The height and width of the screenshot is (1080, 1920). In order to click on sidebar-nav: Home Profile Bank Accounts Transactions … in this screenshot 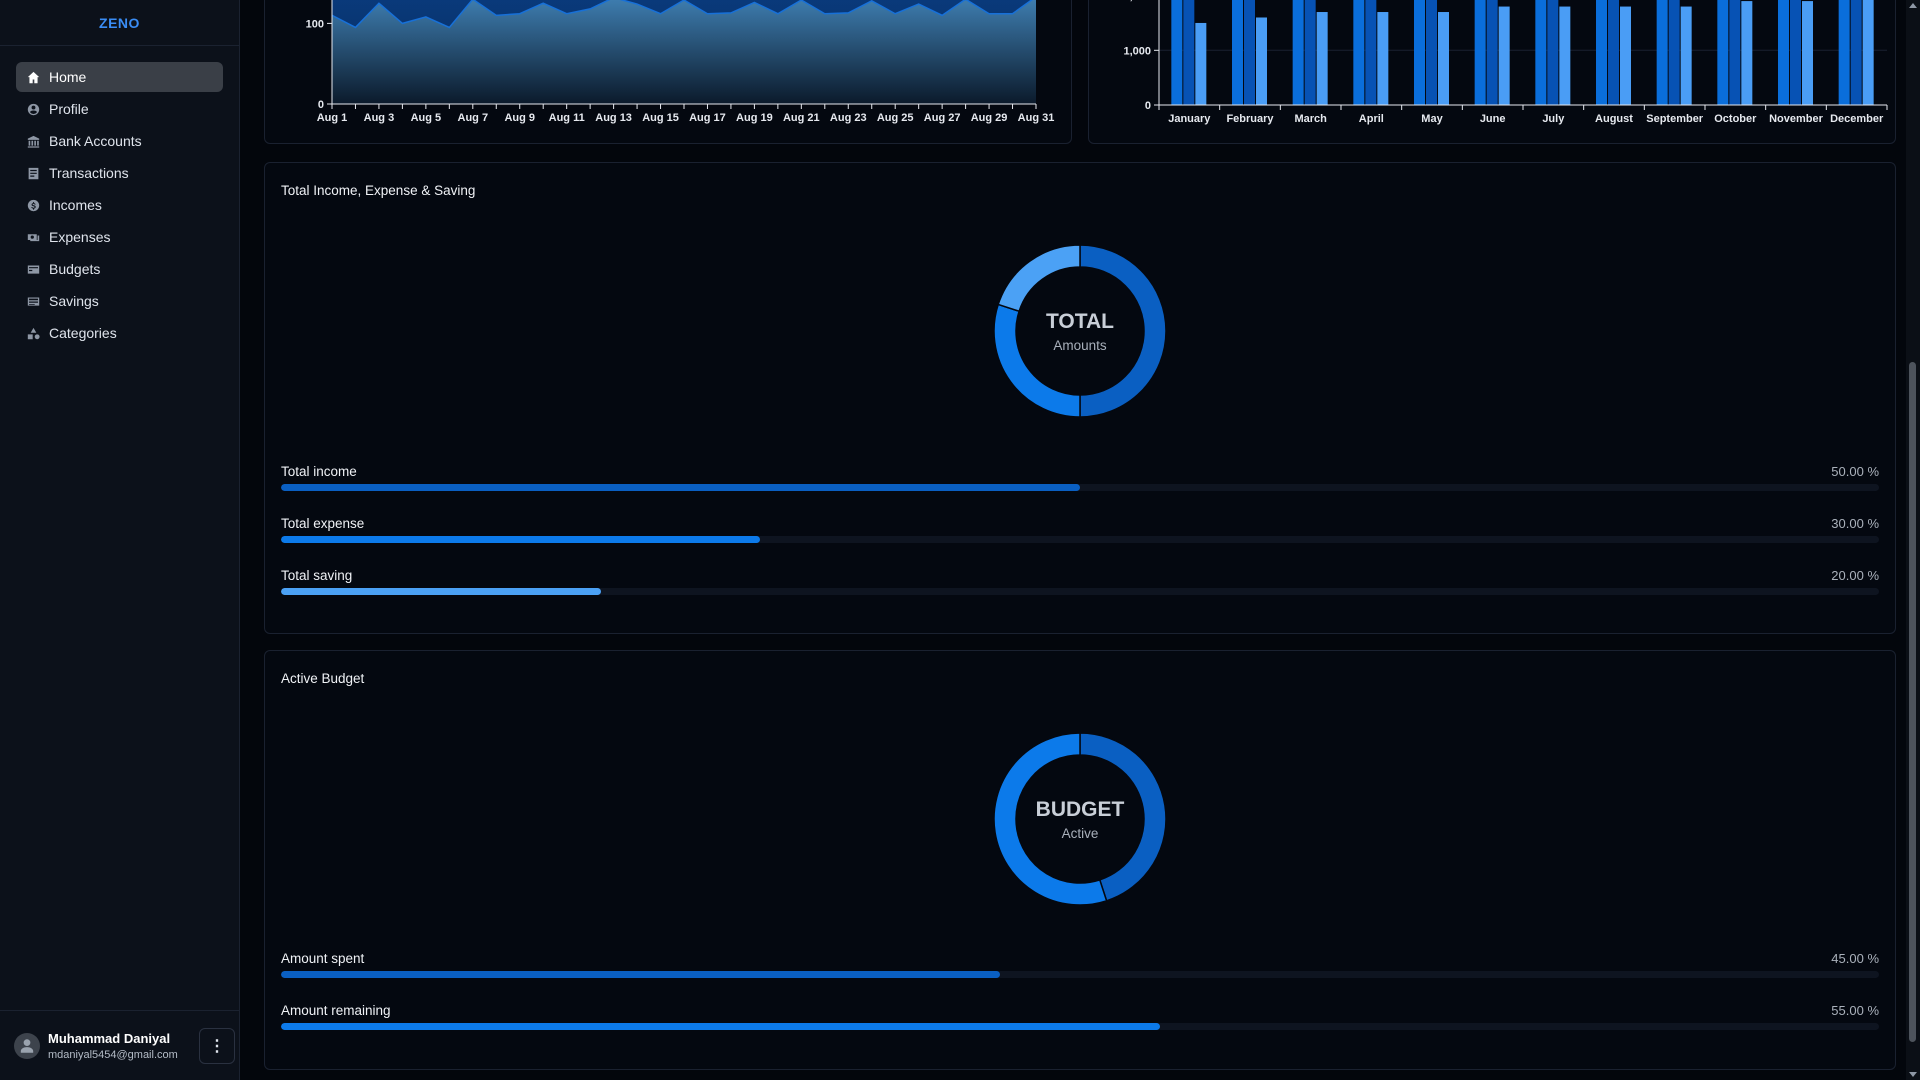, I will do `click(119, 197)`.